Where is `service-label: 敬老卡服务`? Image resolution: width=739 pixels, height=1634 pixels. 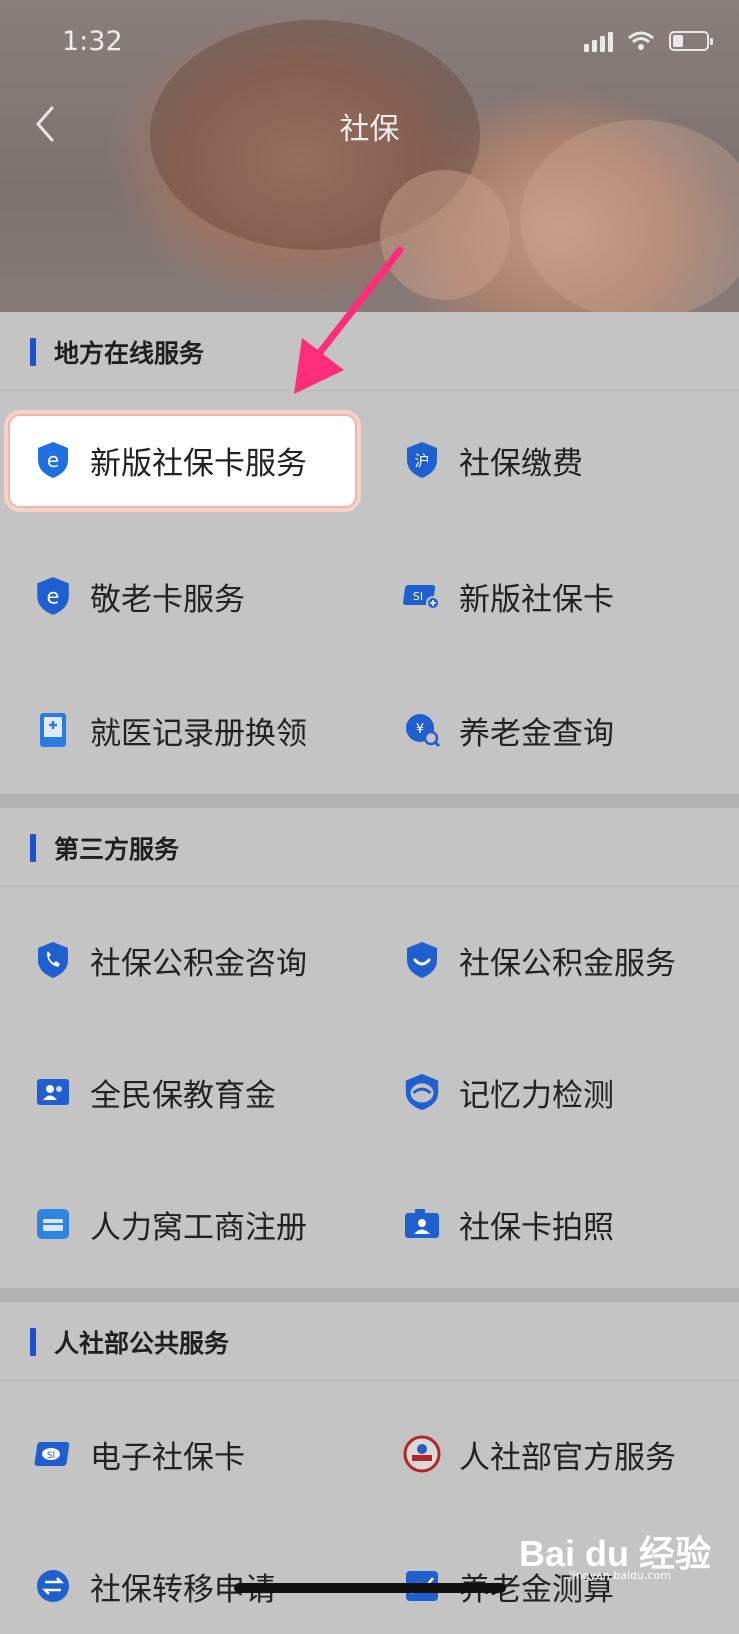 service-label: 敬老卡服务 is located at coordinates (167, 599).